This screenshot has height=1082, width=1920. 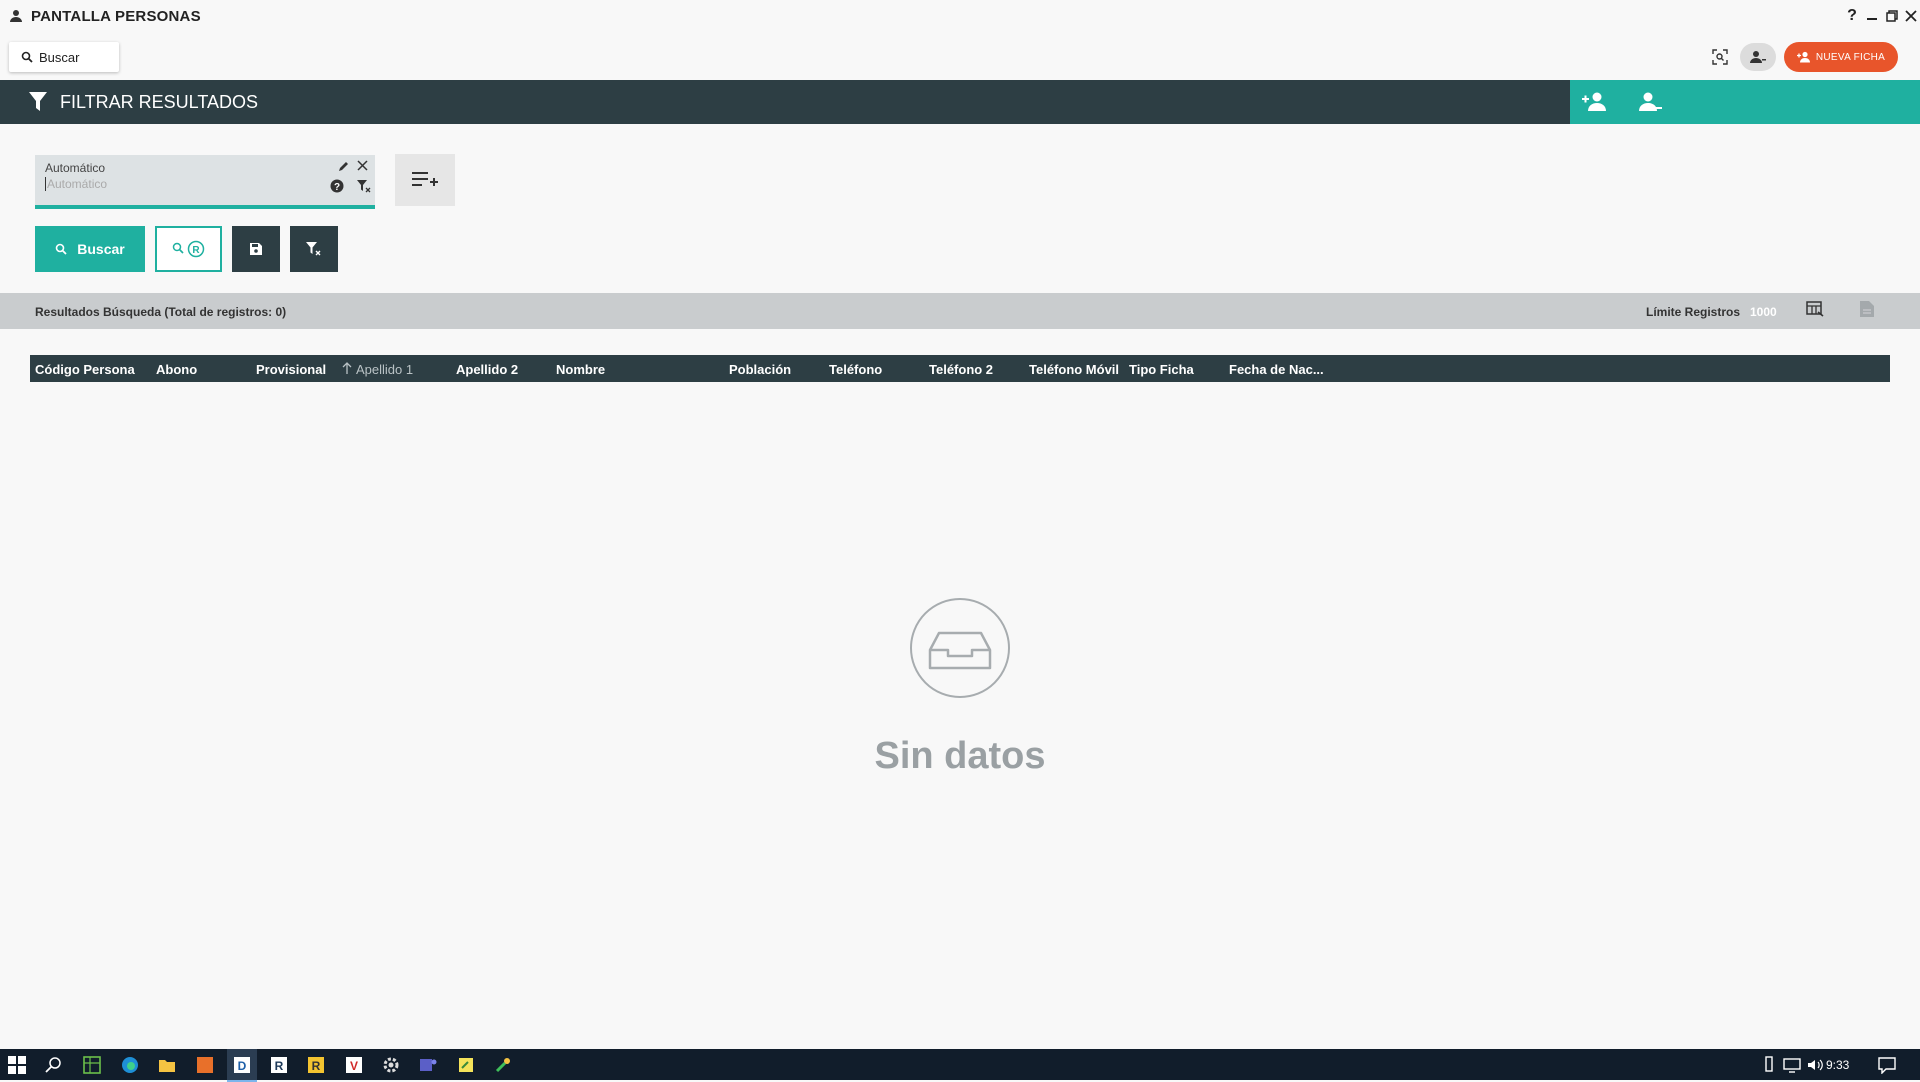 I want to click on remove-person-icon, so click(x=1650, y=102).